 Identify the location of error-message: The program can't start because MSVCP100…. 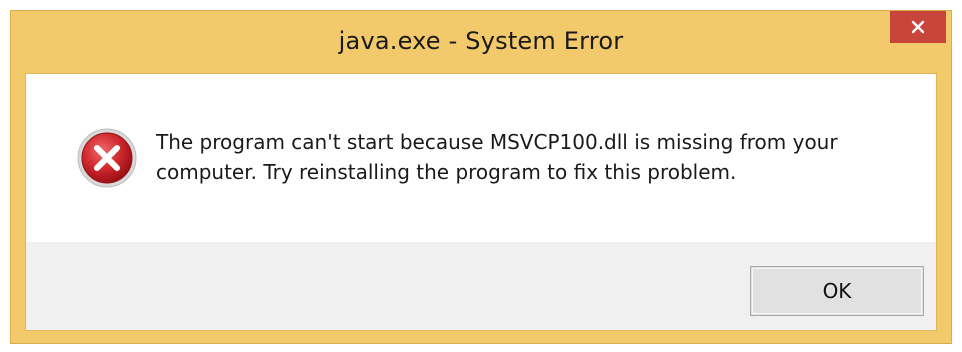
(536, 157).